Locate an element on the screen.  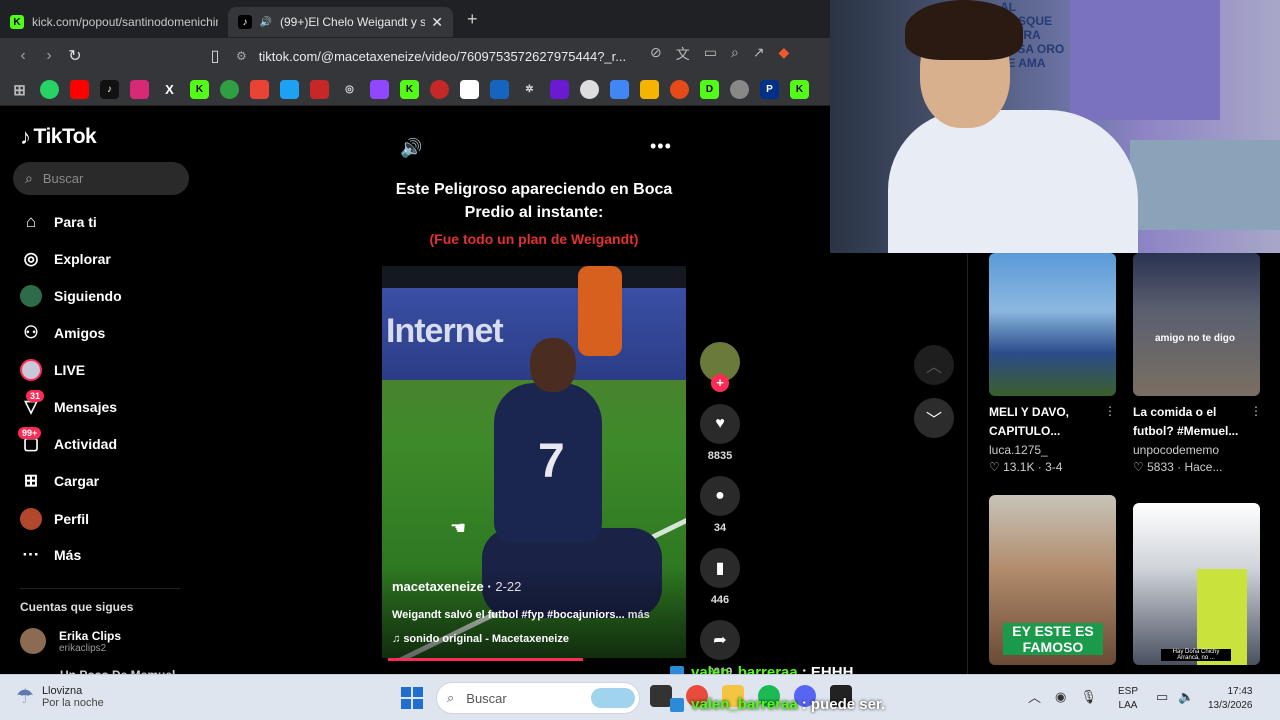
eye-slash-icon: ⊘ is located at coordinates (656, 54).